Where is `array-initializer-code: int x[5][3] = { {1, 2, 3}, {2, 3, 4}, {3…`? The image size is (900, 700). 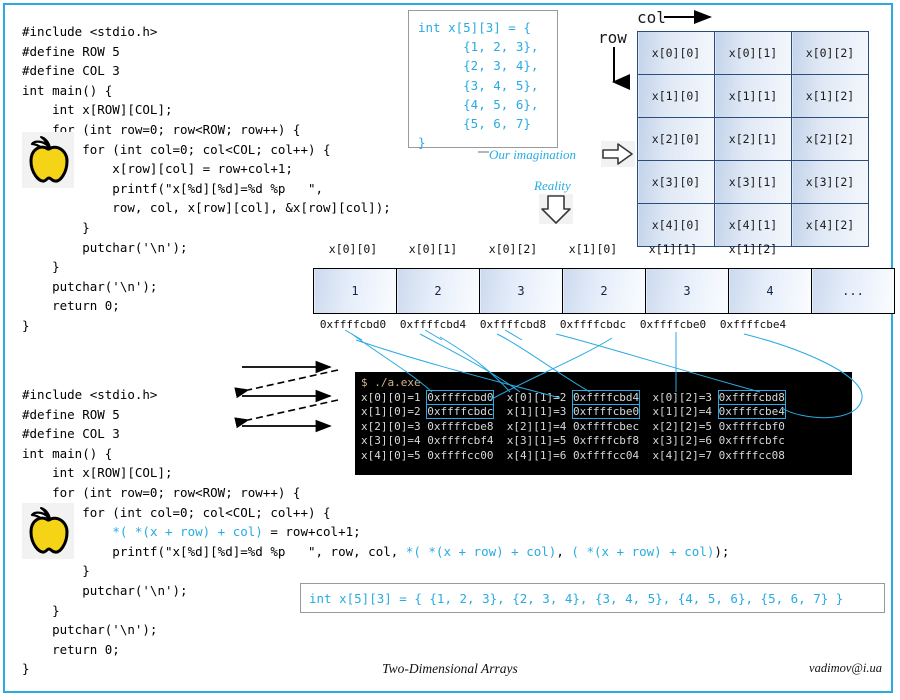 array-initializer-code: int x[5][3] = { {1, 2, 3}, {2, 3, 4}, {3… is located at coordinates (478, 85).